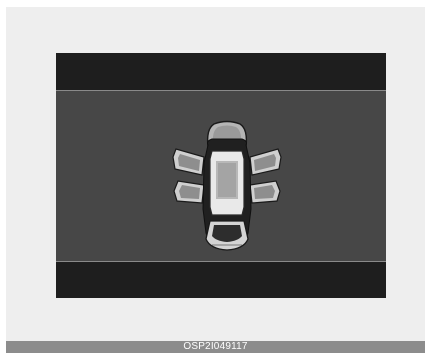 This screenshot has width=431, height=353. Describe the element at coordinates (221, 90) in the screenshot. I see `display-top-divider` at that location.